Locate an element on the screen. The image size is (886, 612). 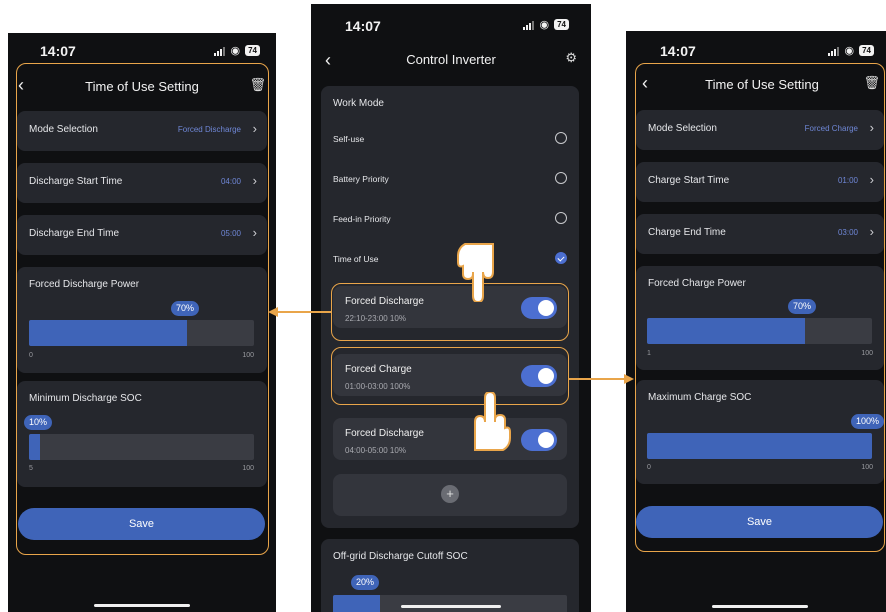
plus-icon: + is located at coordinates (450, 494).